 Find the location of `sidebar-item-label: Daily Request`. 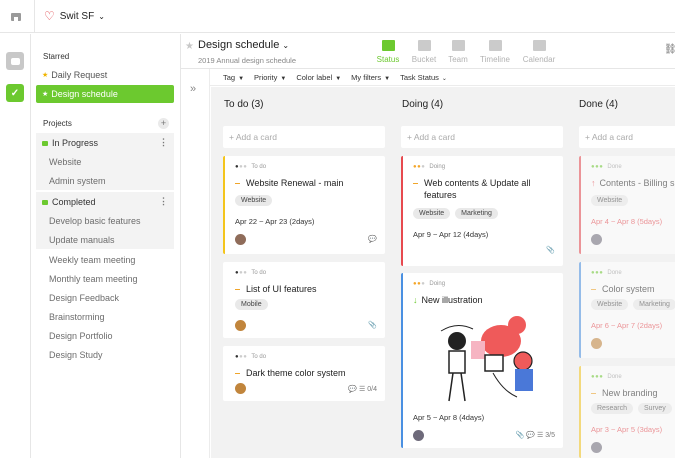

sidebar-item-label: Daily Request is located at coordinates (79, 75).